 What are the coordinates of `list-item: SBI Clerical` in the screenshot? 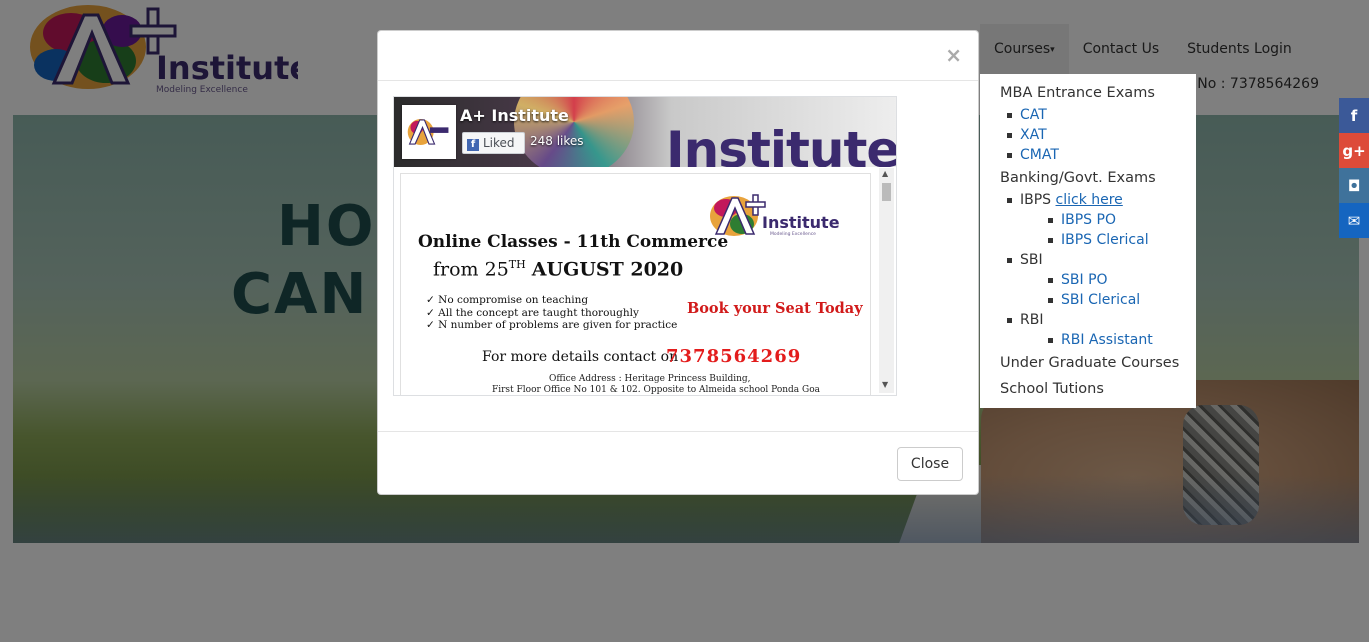 It's located at (1098, 300).